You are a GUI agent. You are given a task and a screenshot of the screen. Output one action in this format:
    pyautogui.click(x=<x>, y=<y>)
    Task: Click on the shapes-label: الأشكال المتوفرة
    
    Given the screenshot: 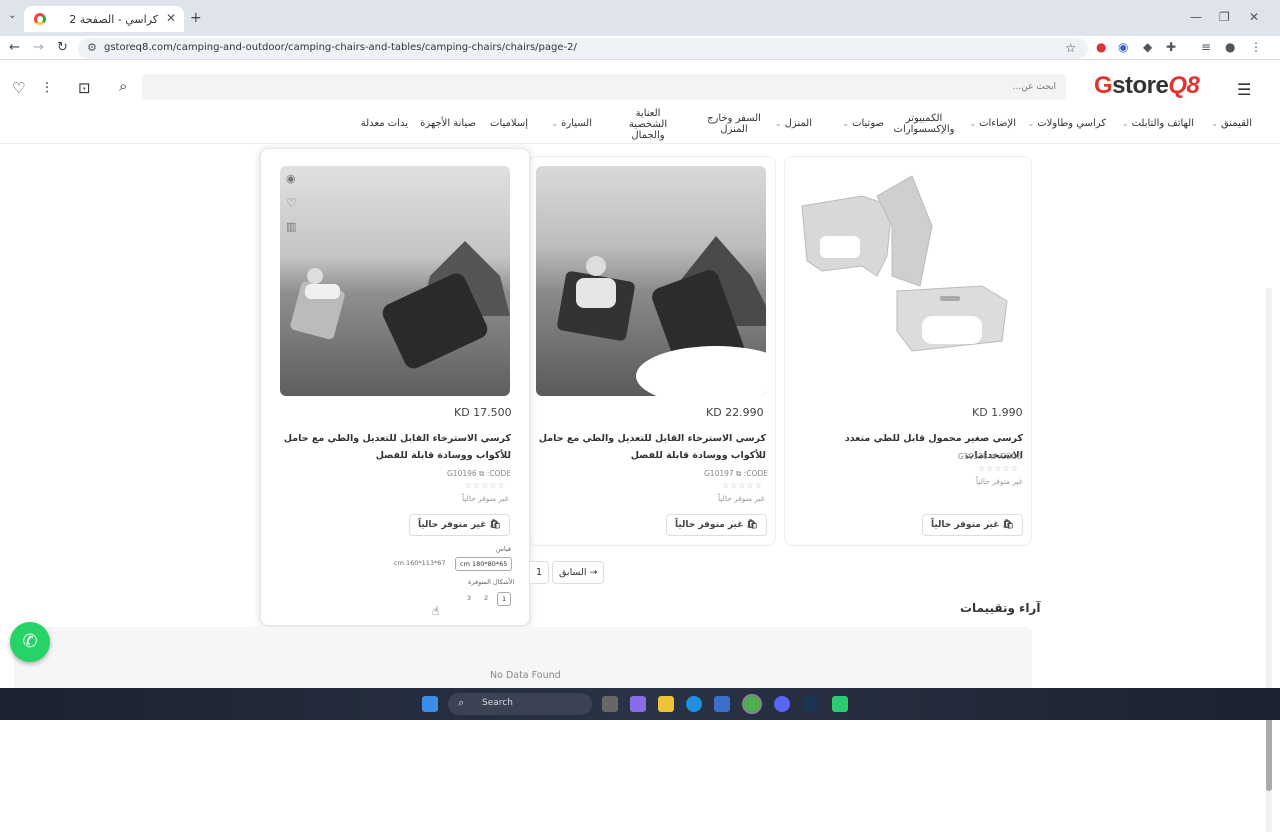 What is the action you would take?
    pyautogui.click(x=491, y=582)
    